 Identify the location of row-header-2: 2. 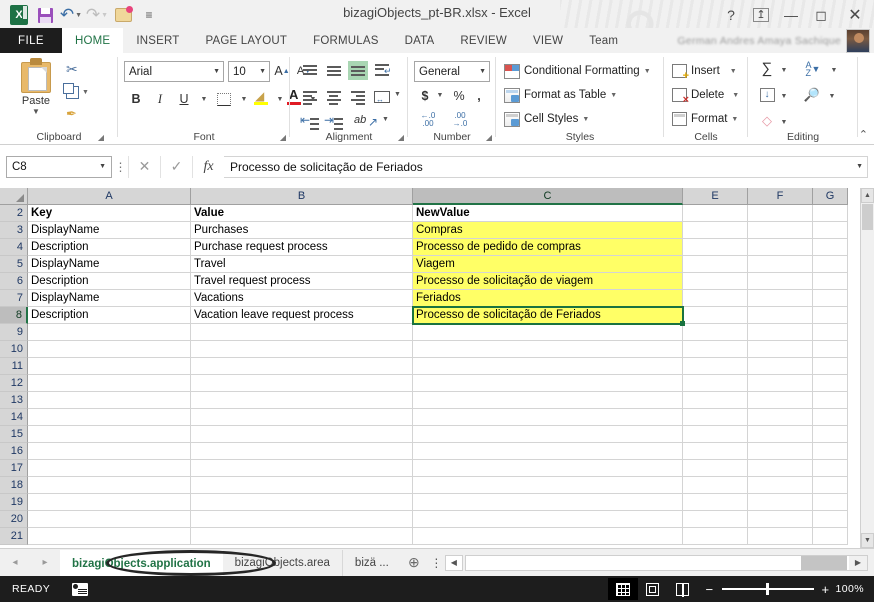
(14, 213).